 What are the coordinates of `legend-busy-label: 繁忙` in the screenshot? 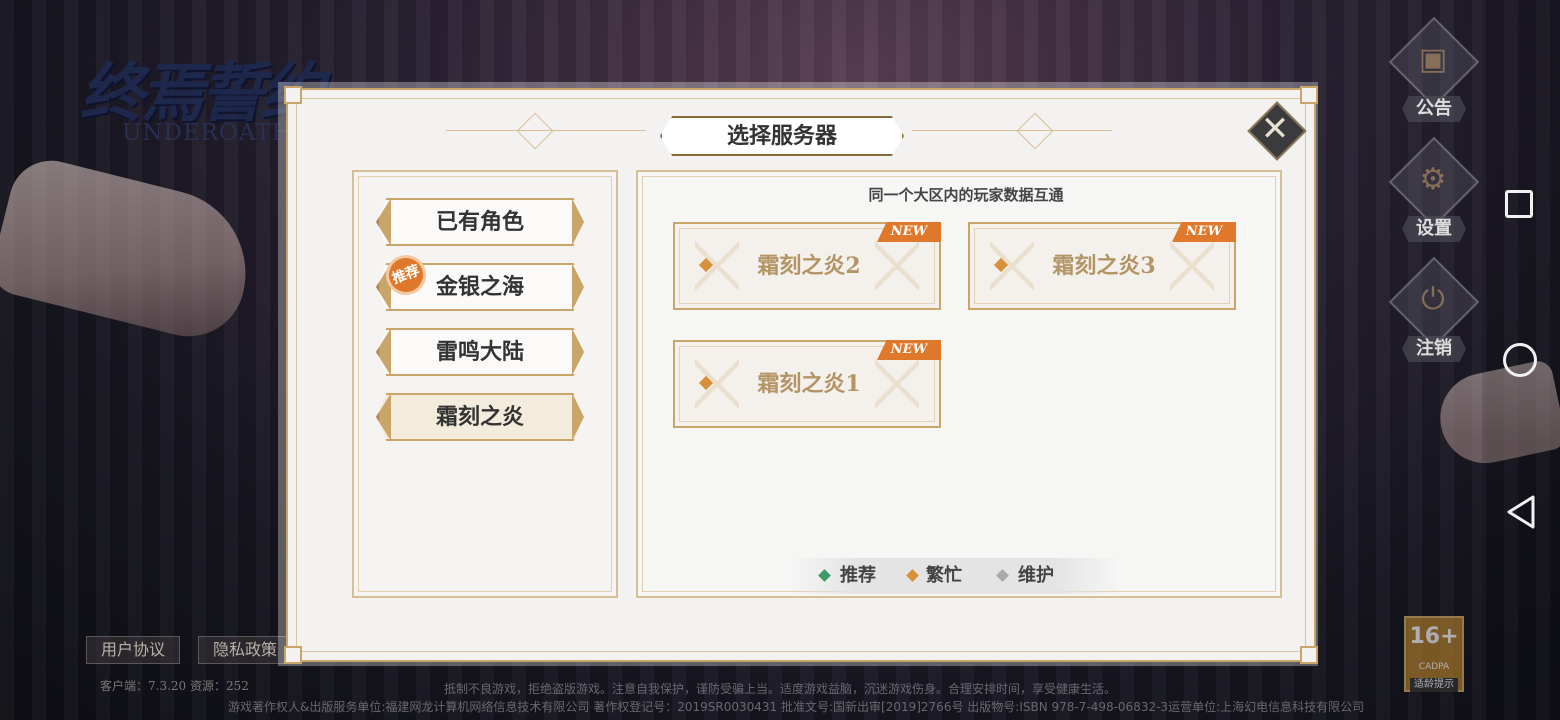 It's located at (944, 575).